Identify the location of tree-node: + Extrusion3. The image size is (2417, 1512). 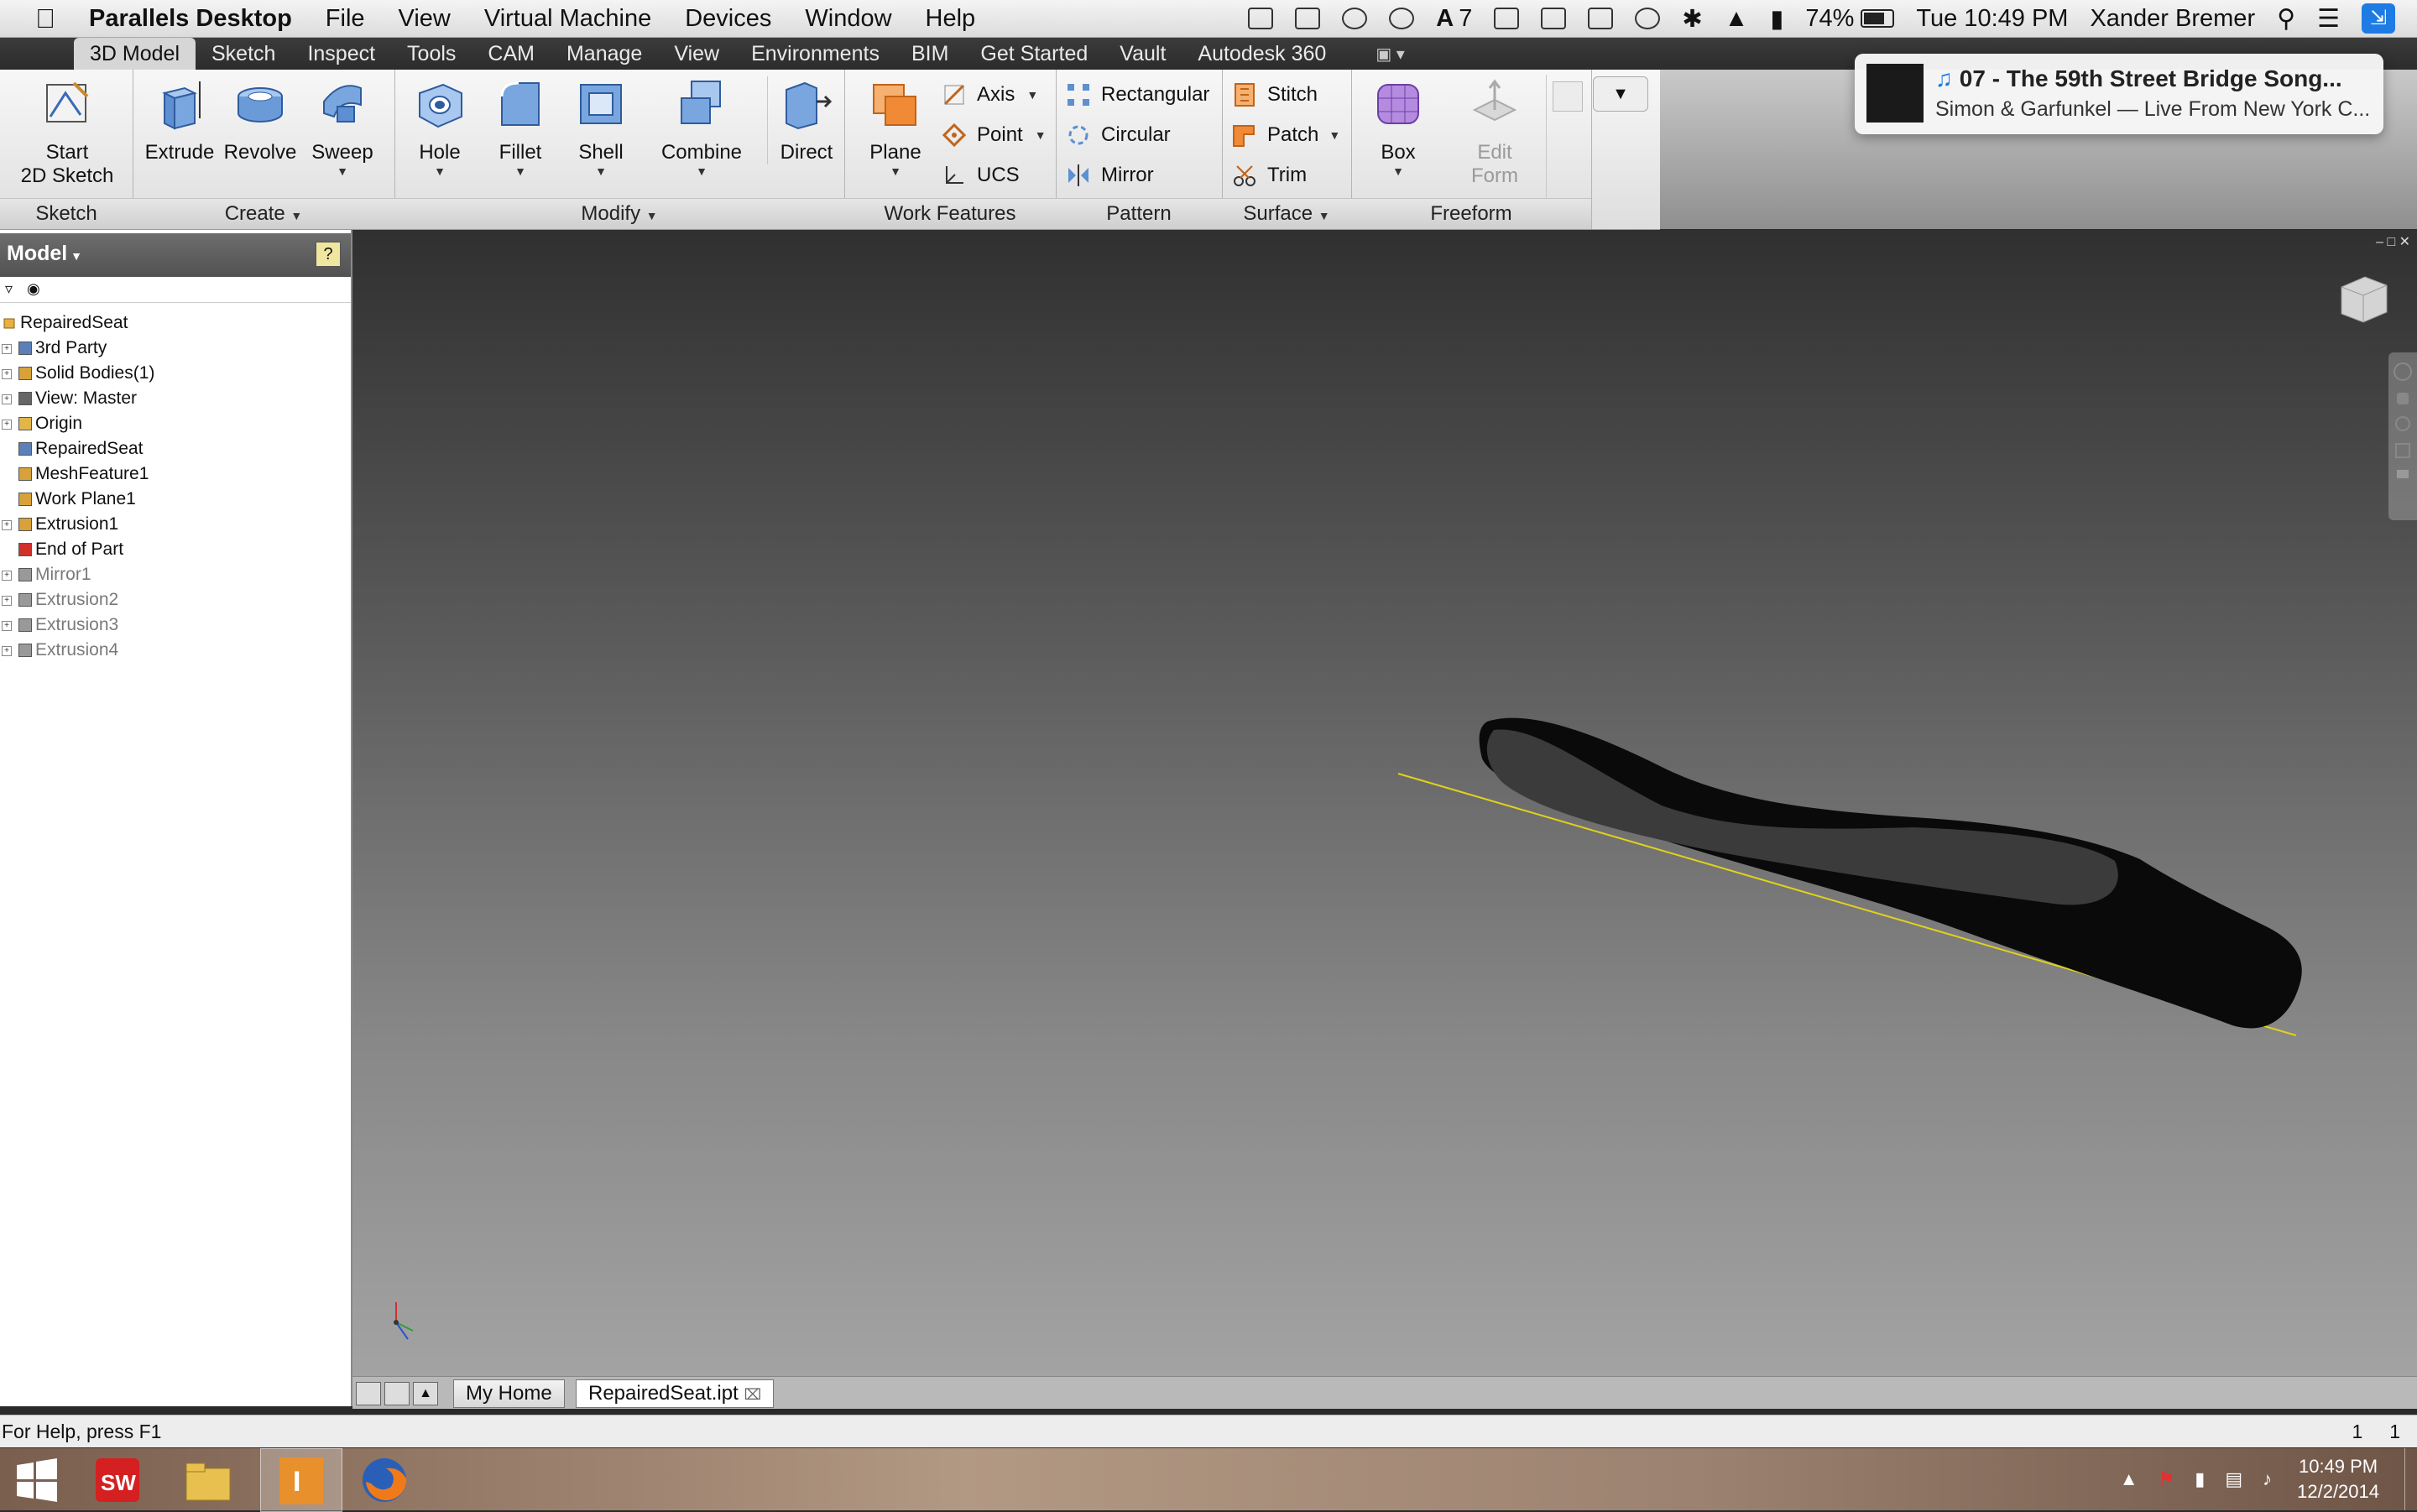
(175, 626).